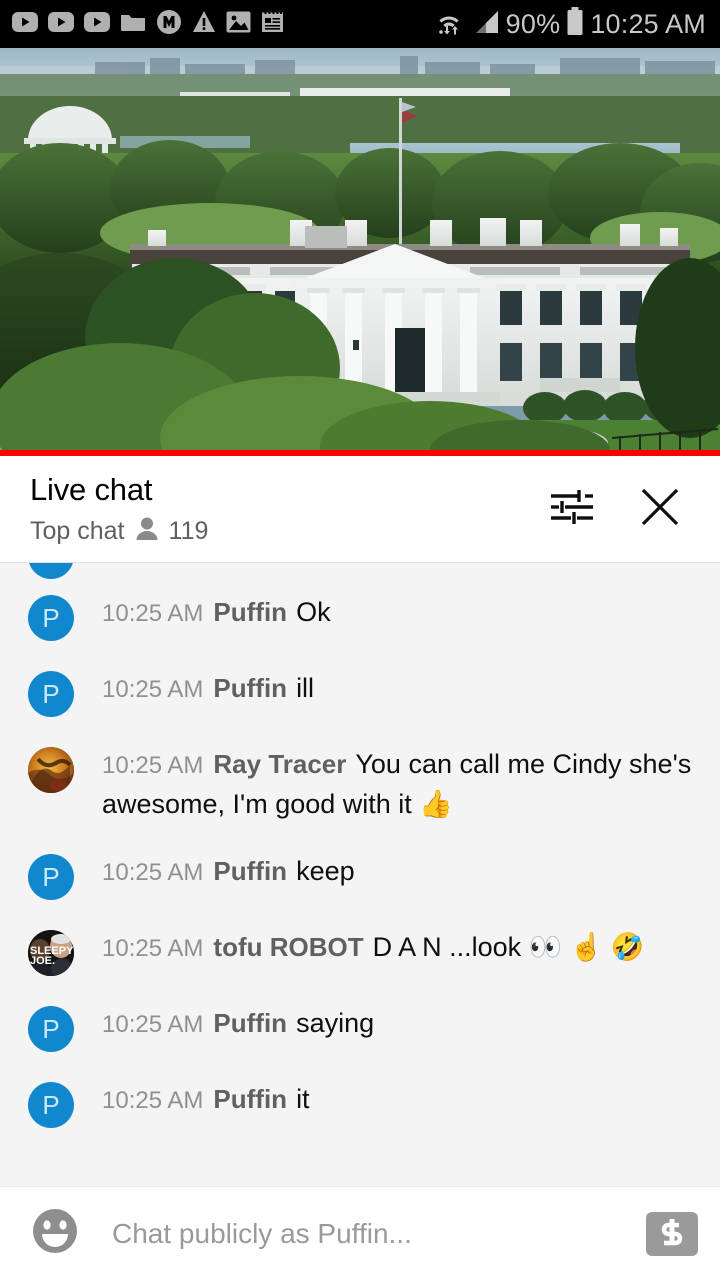 Image resolution: width=720 pixels, height=1280 pixels. I want to click on m-circle-icon, so click(169, 24).